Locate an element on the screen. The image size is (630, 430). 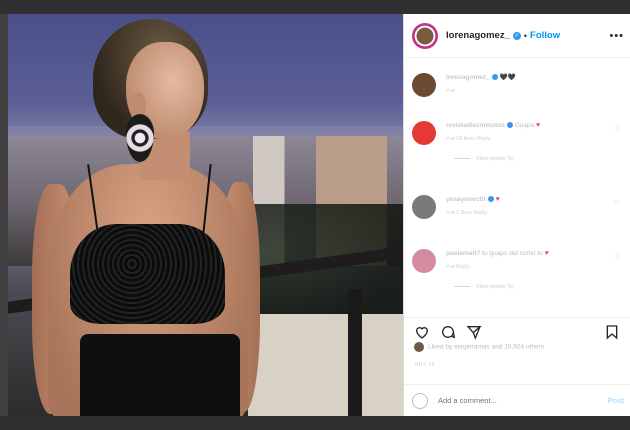
bottom-bar is located at coordinates (315, 423).